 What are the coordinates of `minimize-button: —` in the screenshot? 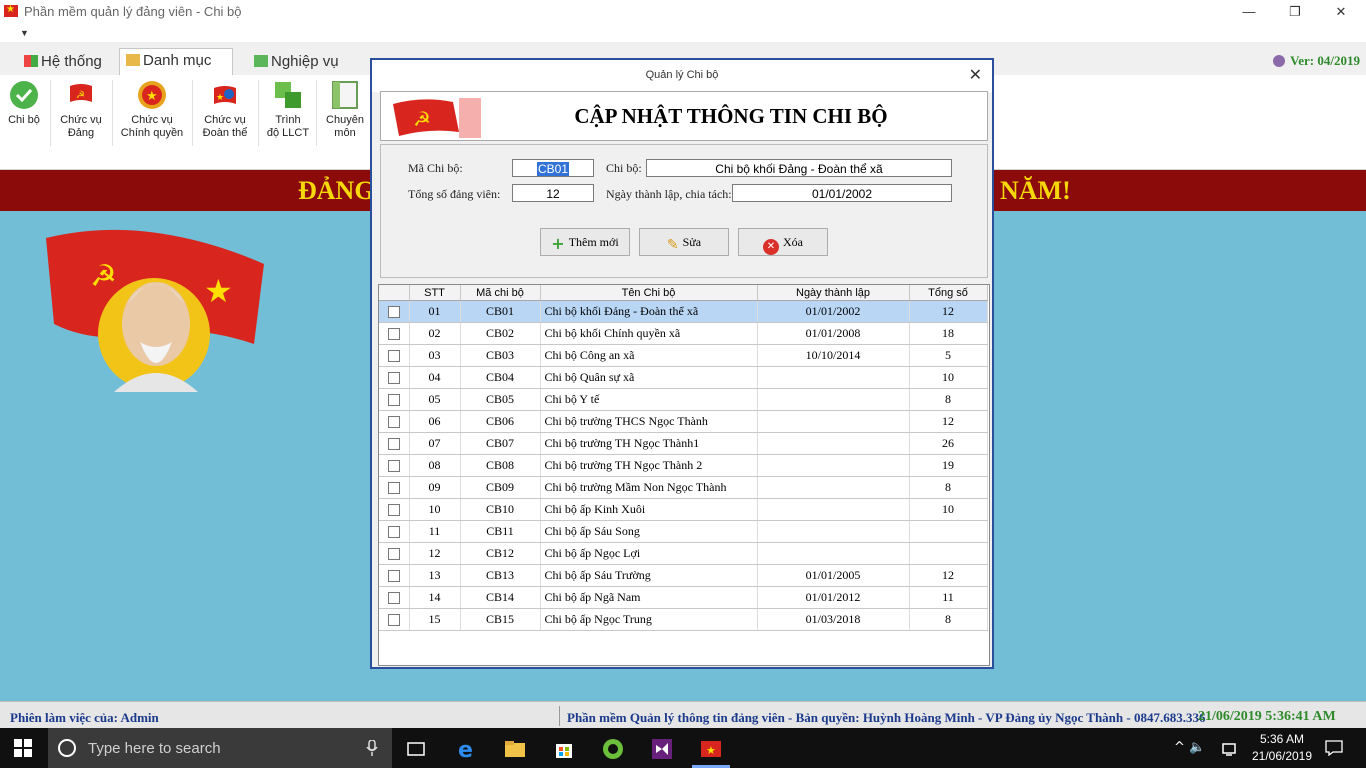 It's located at (1249, 12).